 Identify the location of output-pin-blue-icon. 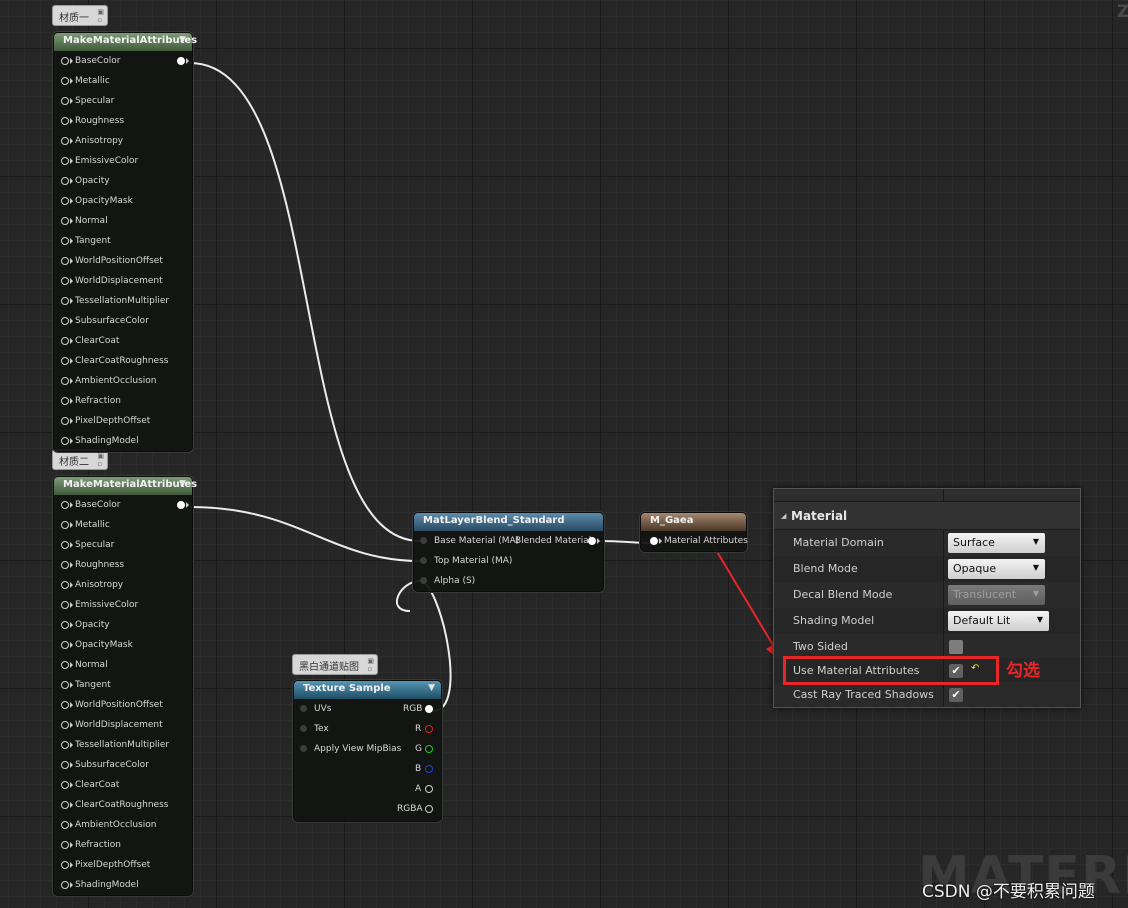
(429, 769).